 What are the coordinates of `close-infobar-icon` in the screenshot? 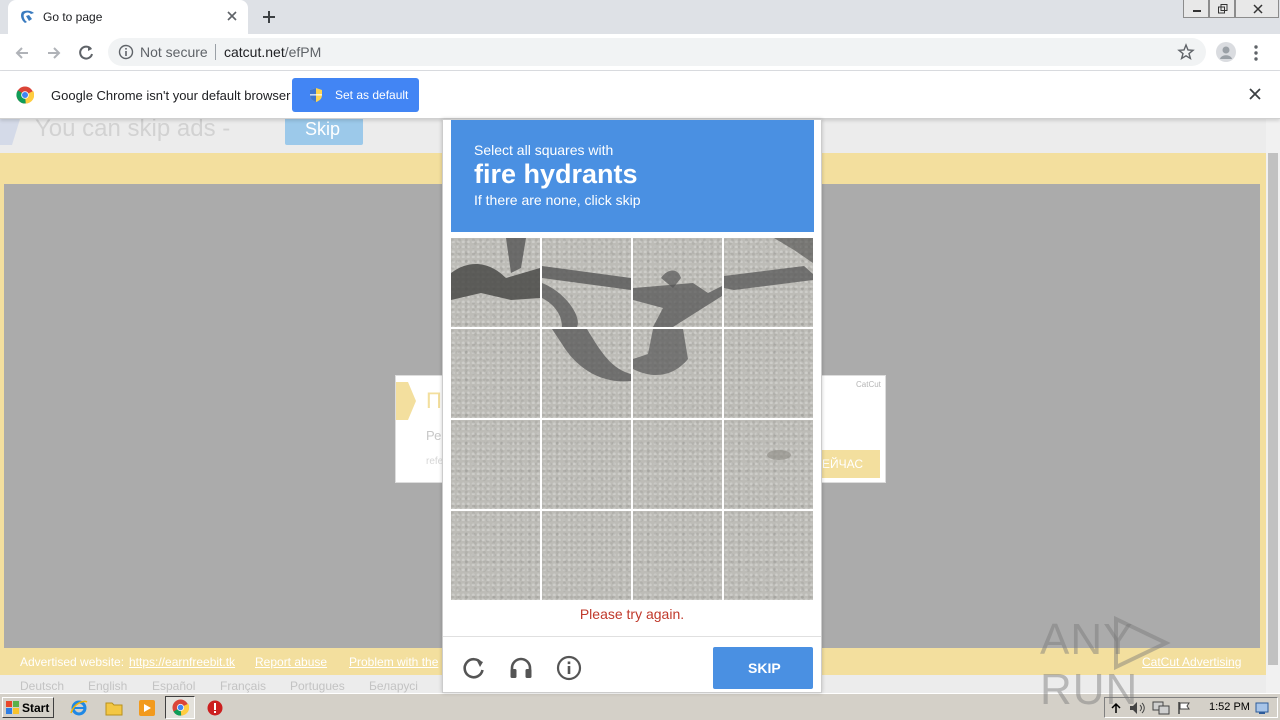 It's located at (1255, 94).